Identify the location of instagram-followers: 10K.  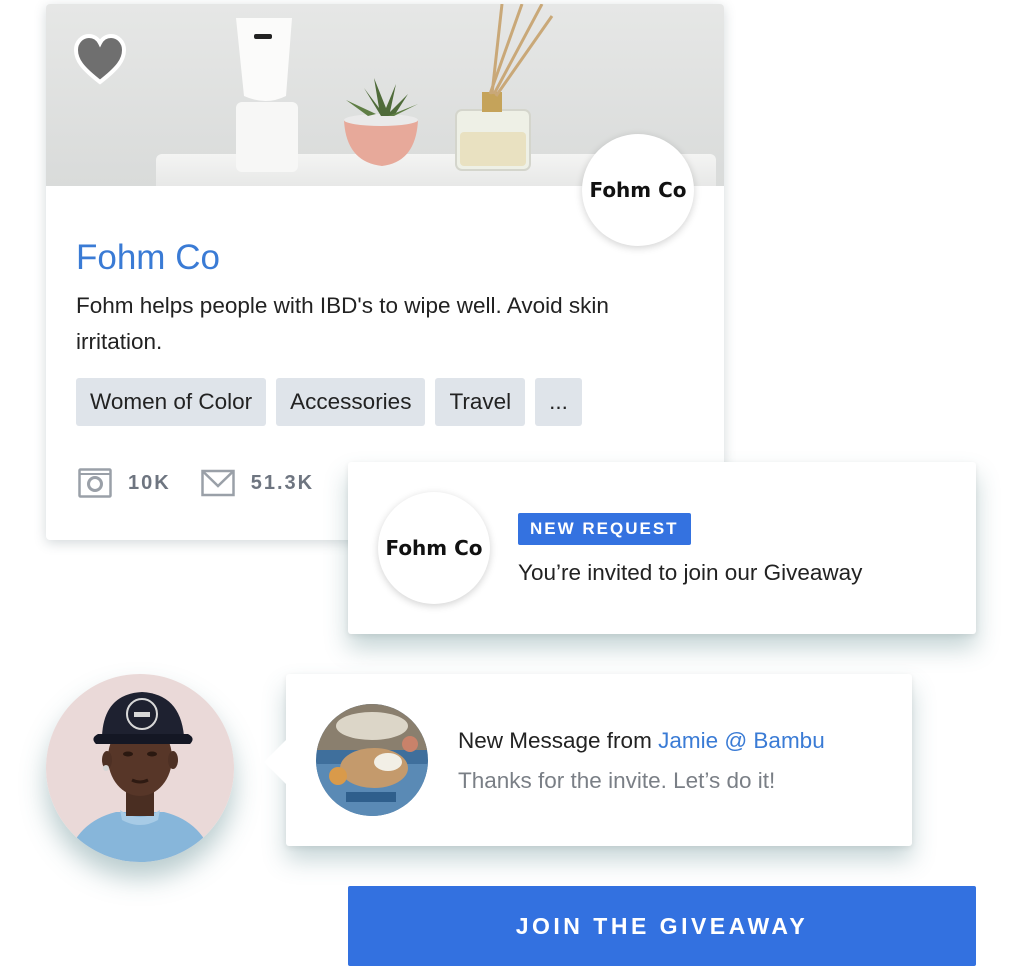
(149, 482).